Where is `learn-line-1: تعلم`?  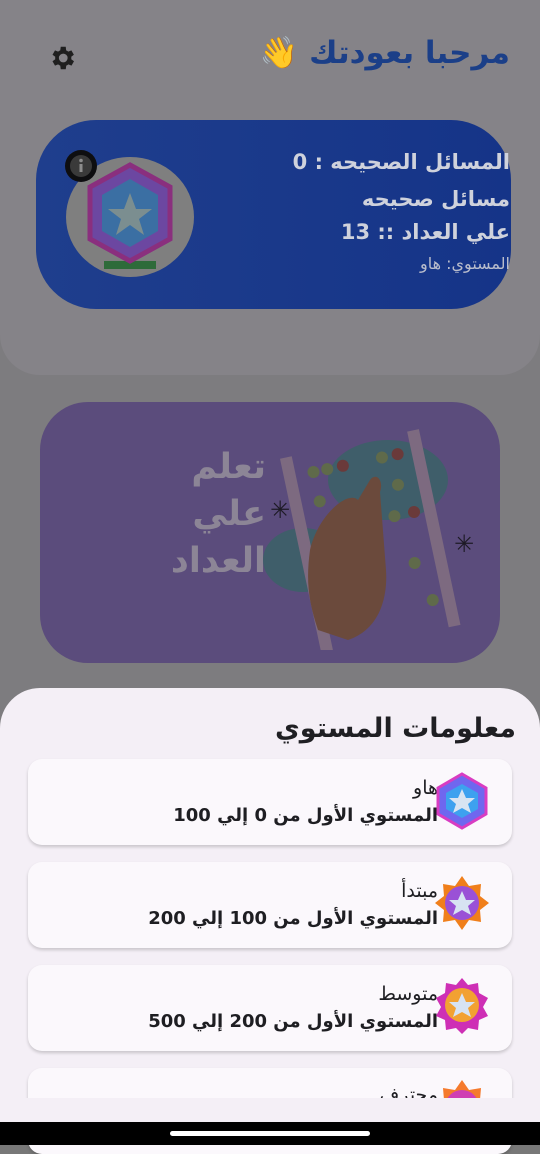
learn-line-1: تعلم is located at coordinates (228, 467).